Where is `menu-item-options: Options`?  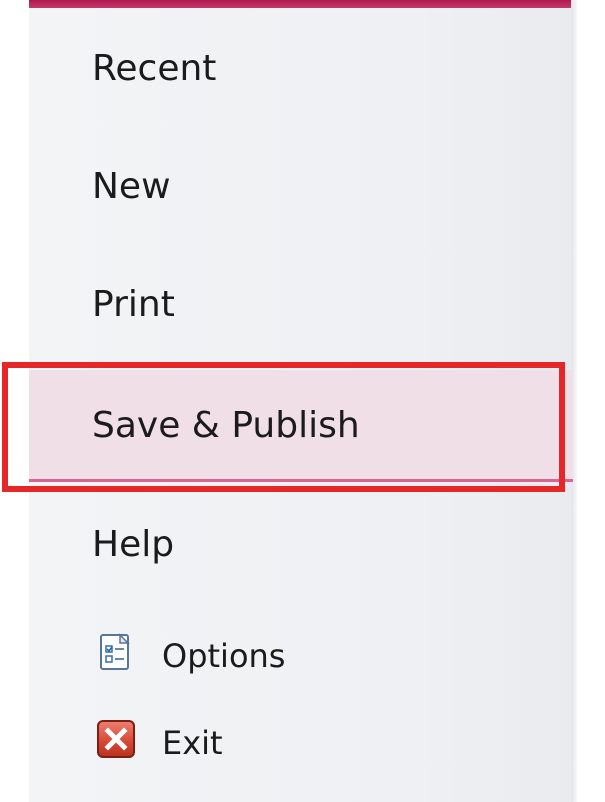 menu-item-options: Options is located at coordinates (205, 652).